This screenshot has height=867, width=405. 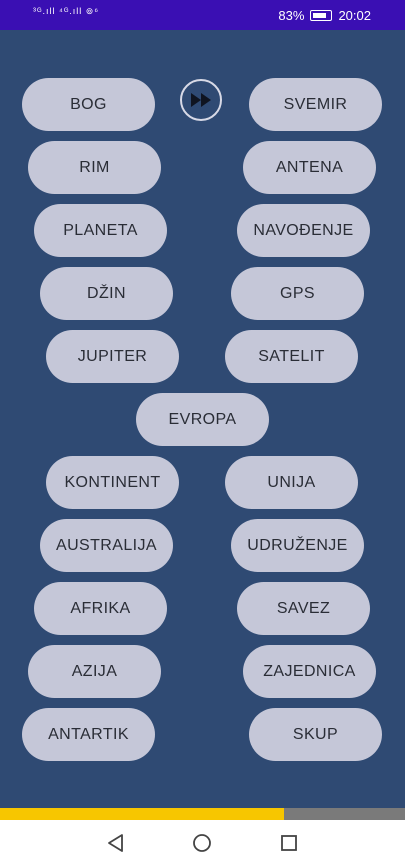 What do you see at coordinates (202, 15) in the screenshot?
I see `status-bar: ³ᴳ.ıll ⁴ᴳ.ıll ⊚⁶ 83% 20:02` at bounding box center [202, 15].